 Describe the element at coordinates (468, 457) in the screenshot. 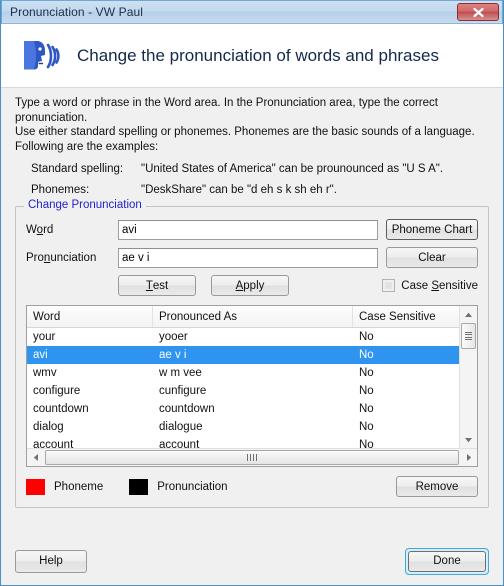

I see `scroll-right-icon` at that location.